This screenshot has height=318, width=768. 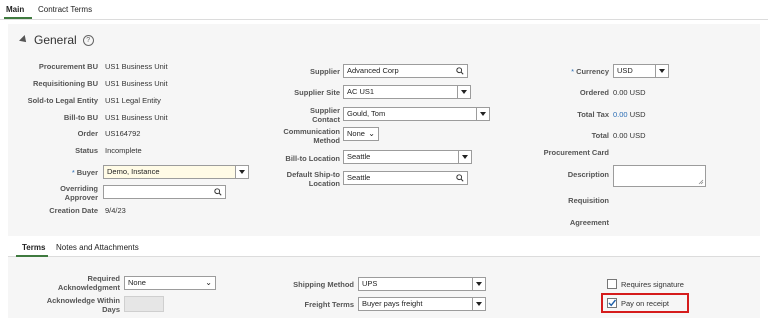 I want to click on procurement-bu-value: US1 Business Unit, so click(x=136, y=66).